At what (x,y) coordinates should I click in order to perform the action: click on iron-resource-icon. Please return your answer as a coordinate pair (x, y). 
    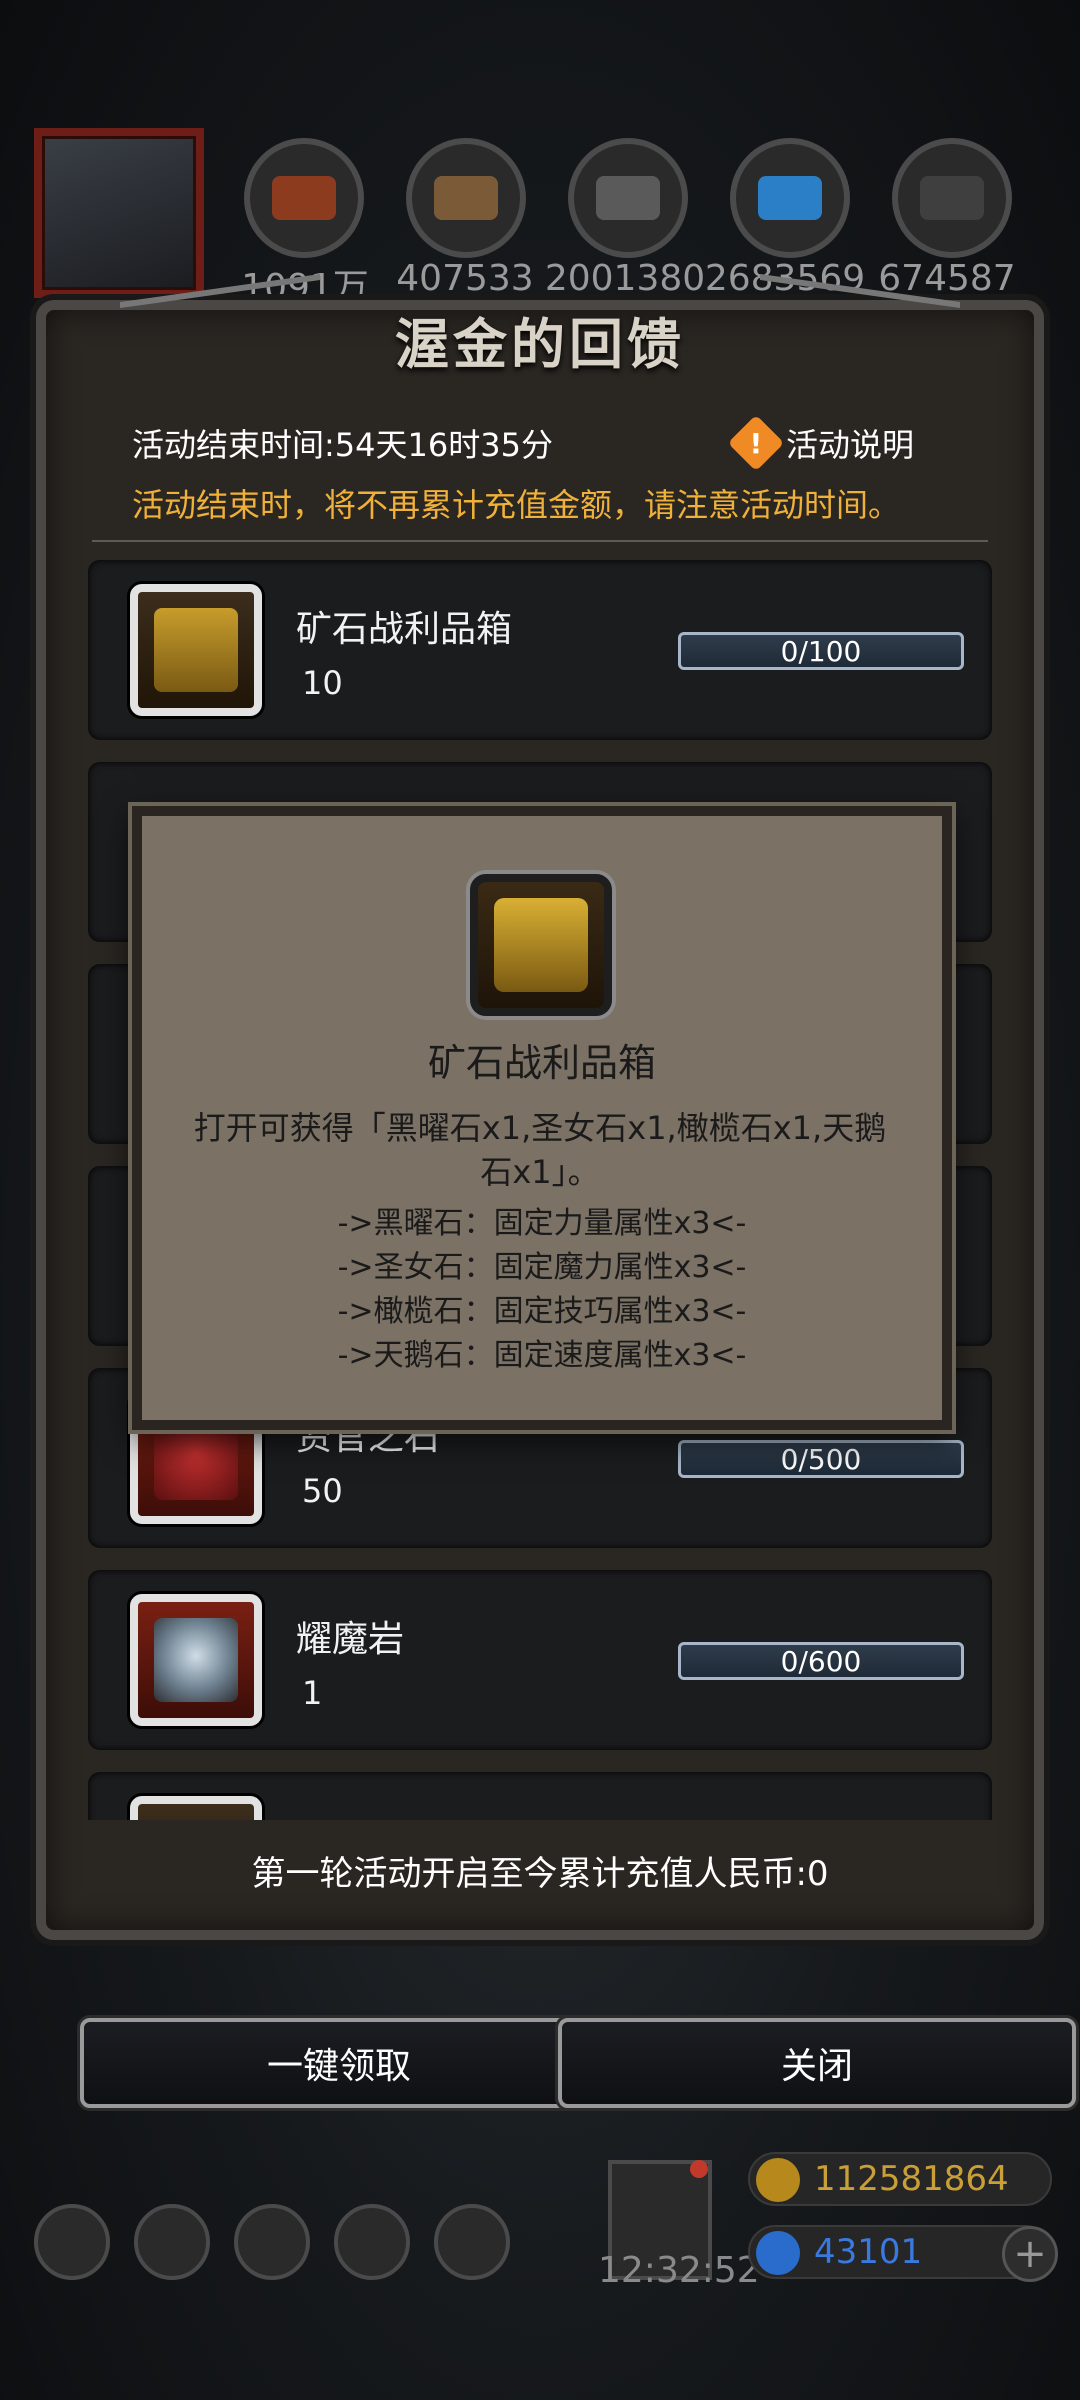
    Looking at the image, I should click on (628, 198).